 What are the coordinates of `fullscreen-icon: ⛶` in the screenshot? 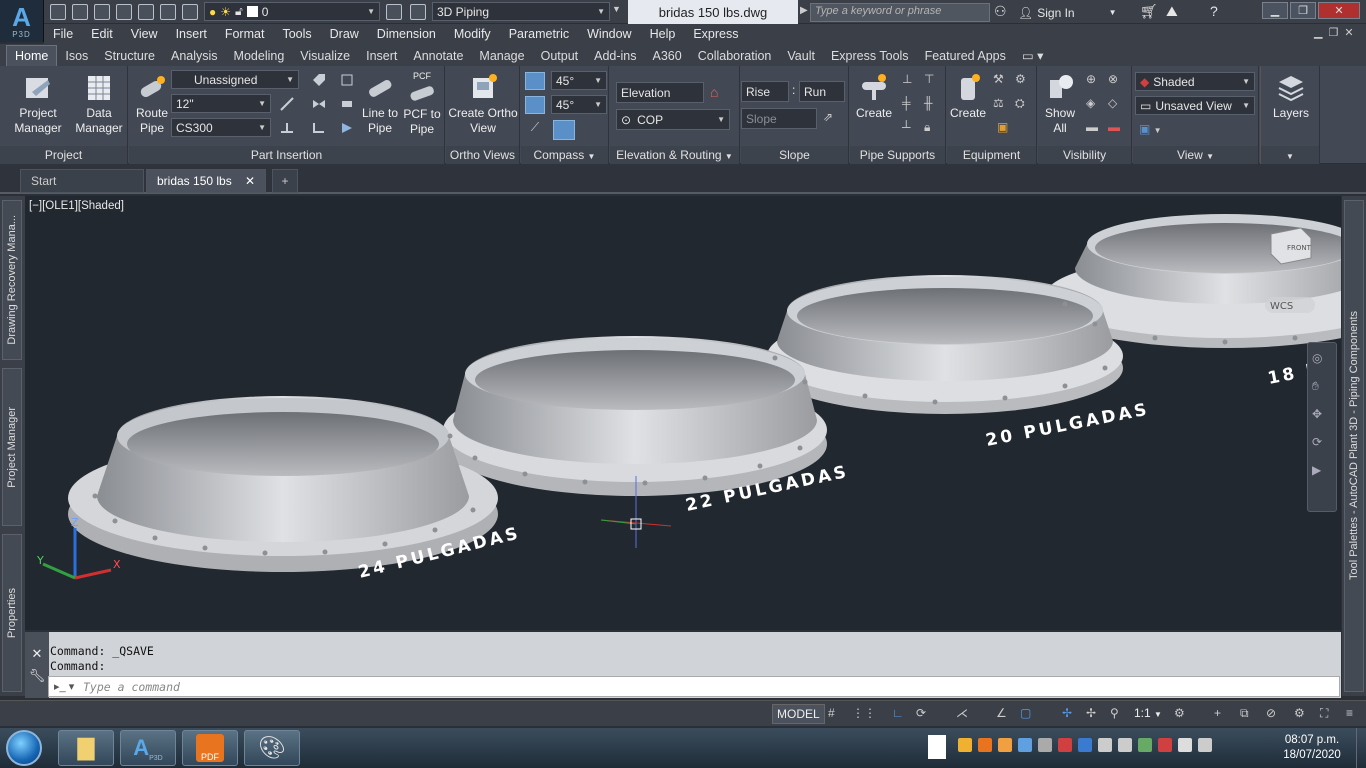 It's located at (1328, 714).